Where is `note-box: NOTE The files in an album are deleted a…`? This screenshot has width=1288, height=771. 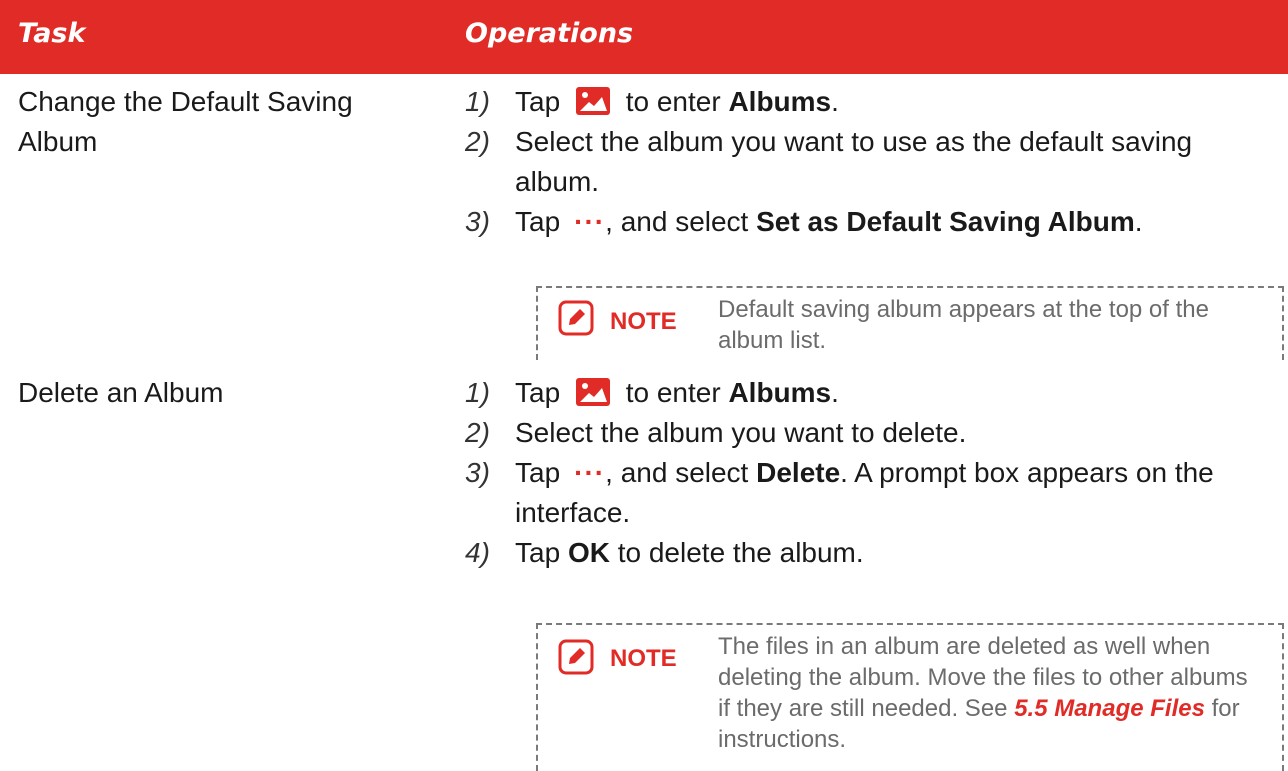
note-box: NOTE The files in an album are deleted a… is located at coordinates (910, 697).